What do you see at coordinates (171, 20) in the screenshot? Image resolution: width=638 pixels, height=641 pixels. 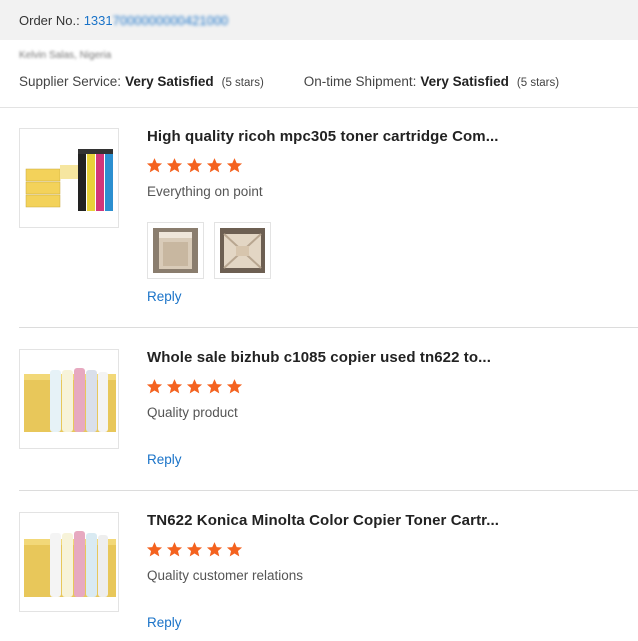 I see `order-number-obscured: 7000000000421000` at bounding box center [171, 20].